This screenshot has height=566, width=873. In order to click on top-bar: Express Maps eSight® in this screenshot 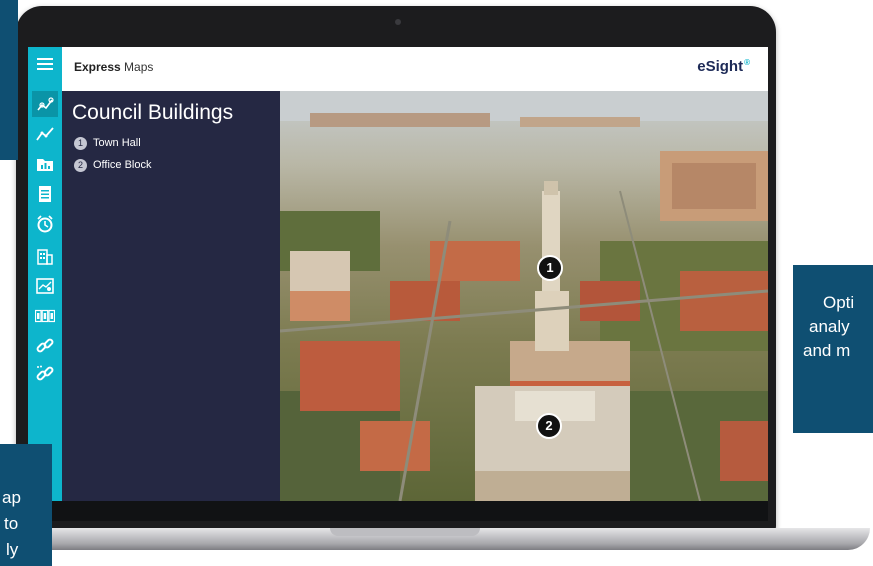, I will do `click(415, 69)`.